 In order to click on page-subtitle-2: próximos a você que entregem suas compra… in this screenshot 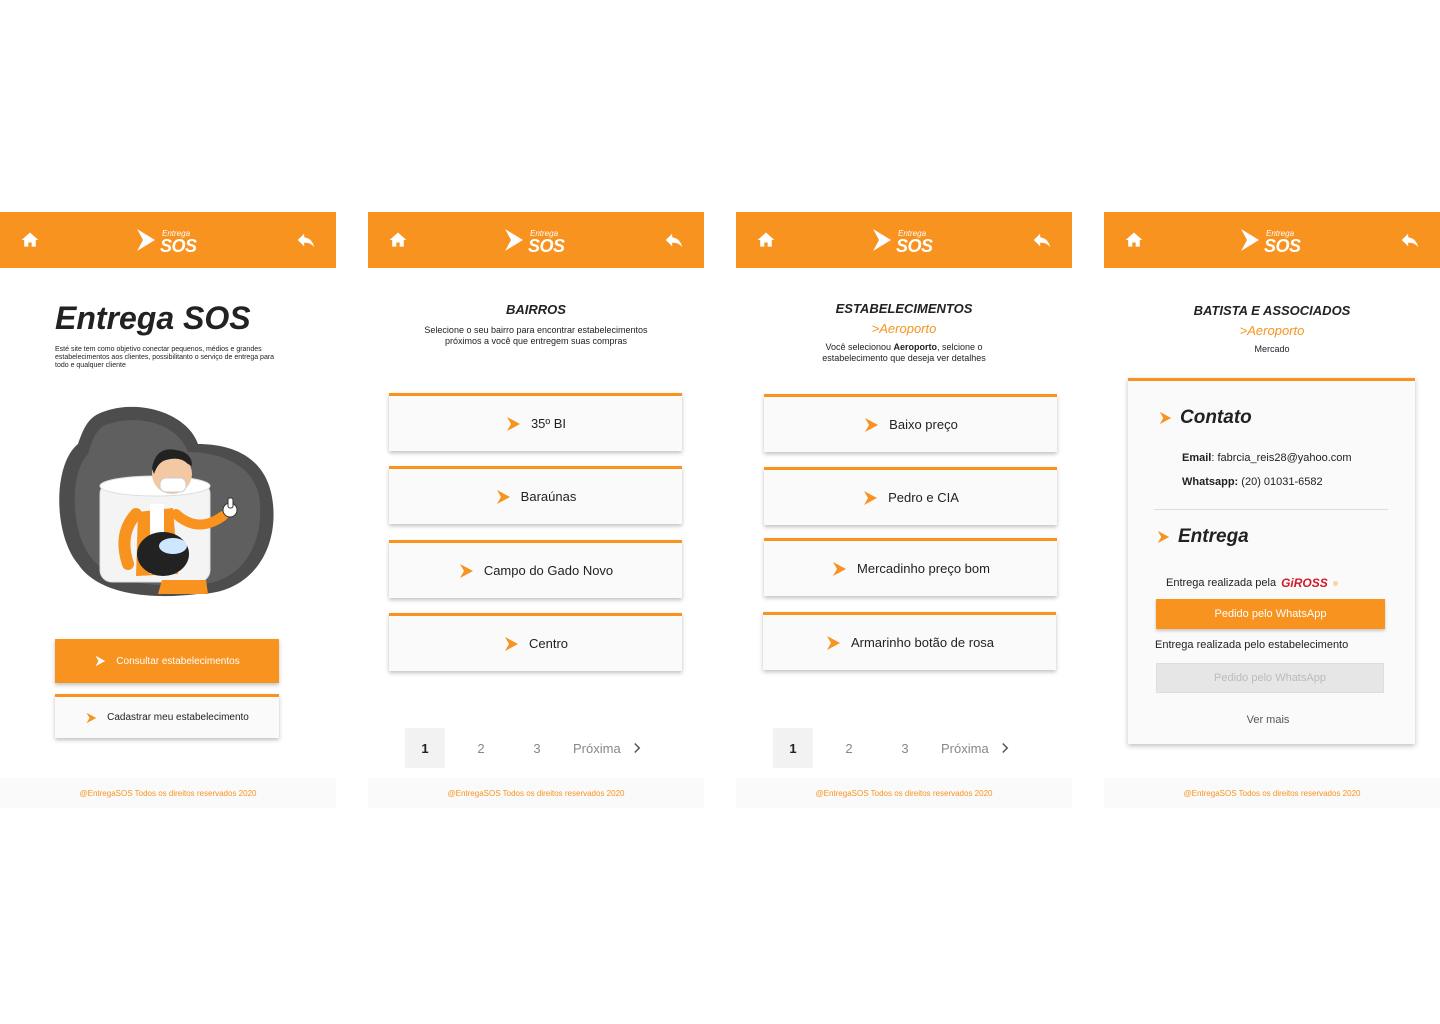, I will do `click(536, 341)`.